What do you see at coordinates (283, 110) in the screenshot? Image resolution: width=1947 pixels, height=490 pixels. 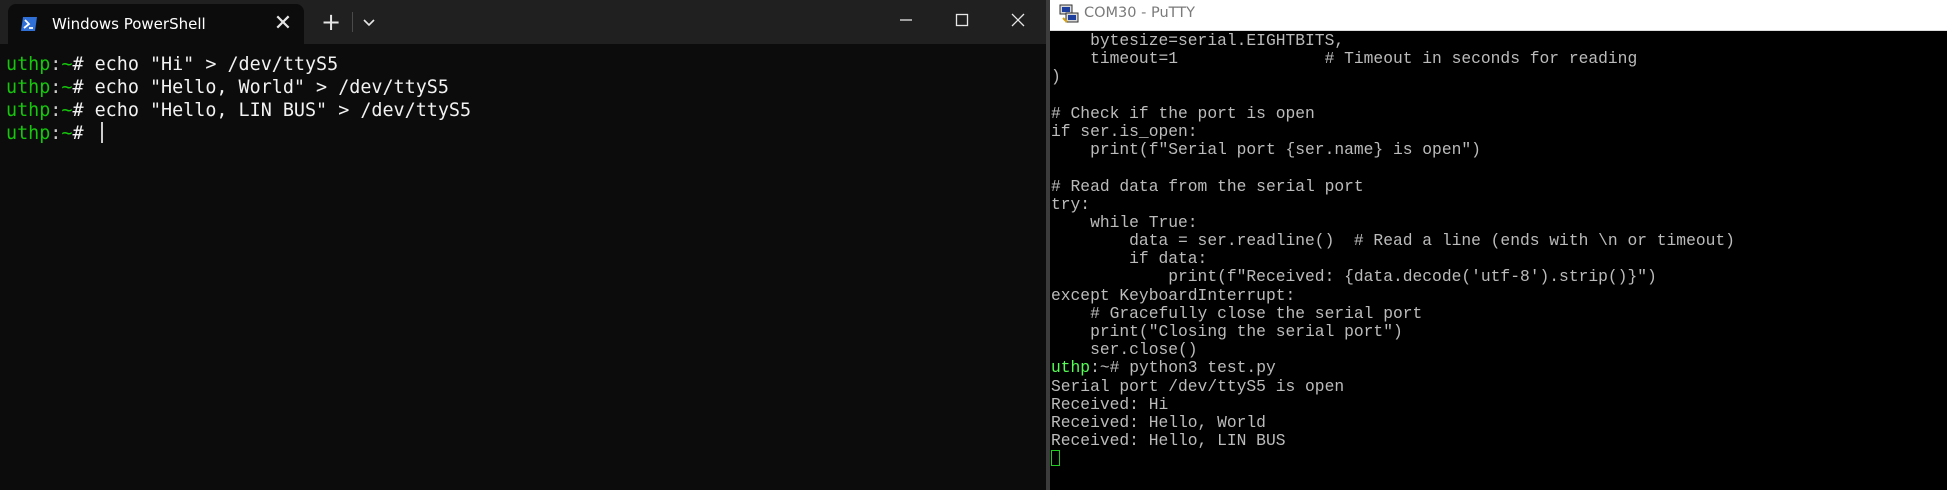 I see `command-text: echo "Hello, LIN BUS" > /dev/ttyS5` at bounding box center [283, 110].